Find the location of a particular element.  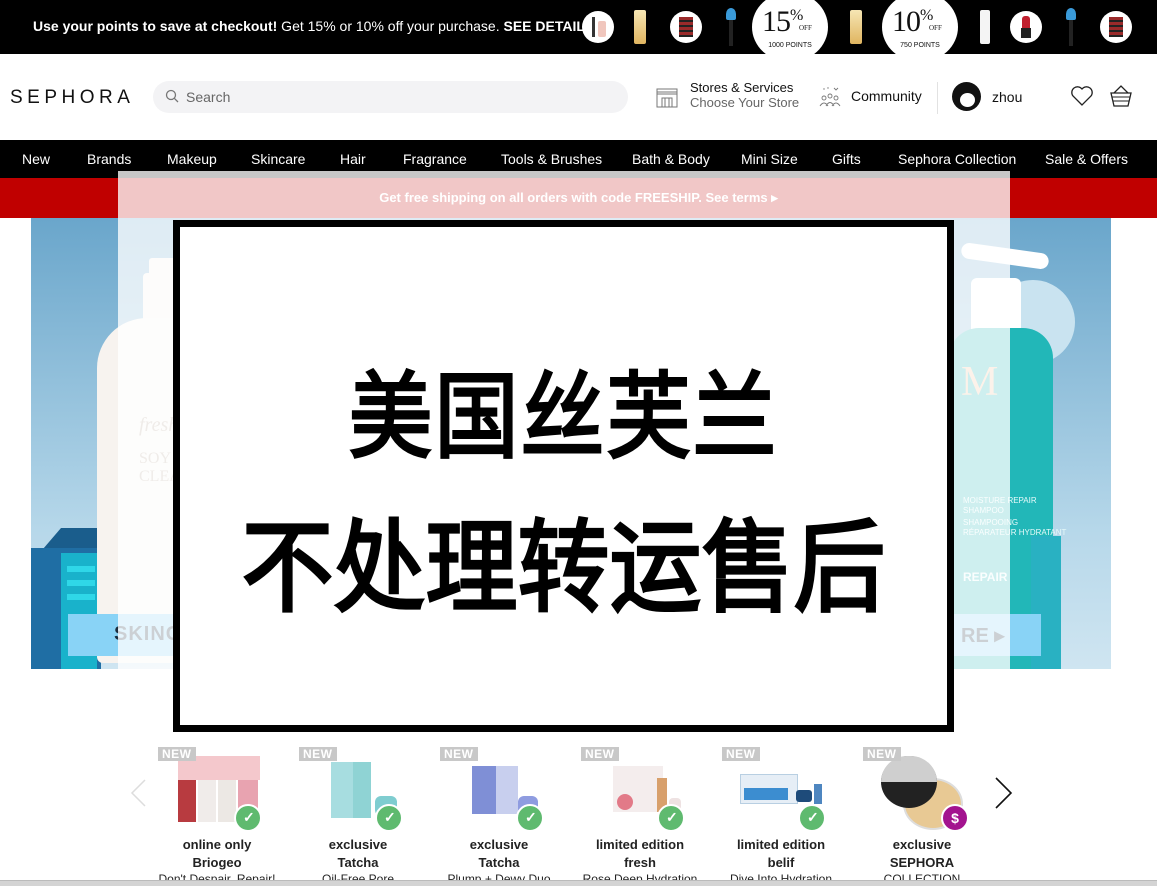

lipstick-icon is located at coordinates (1026, 27).